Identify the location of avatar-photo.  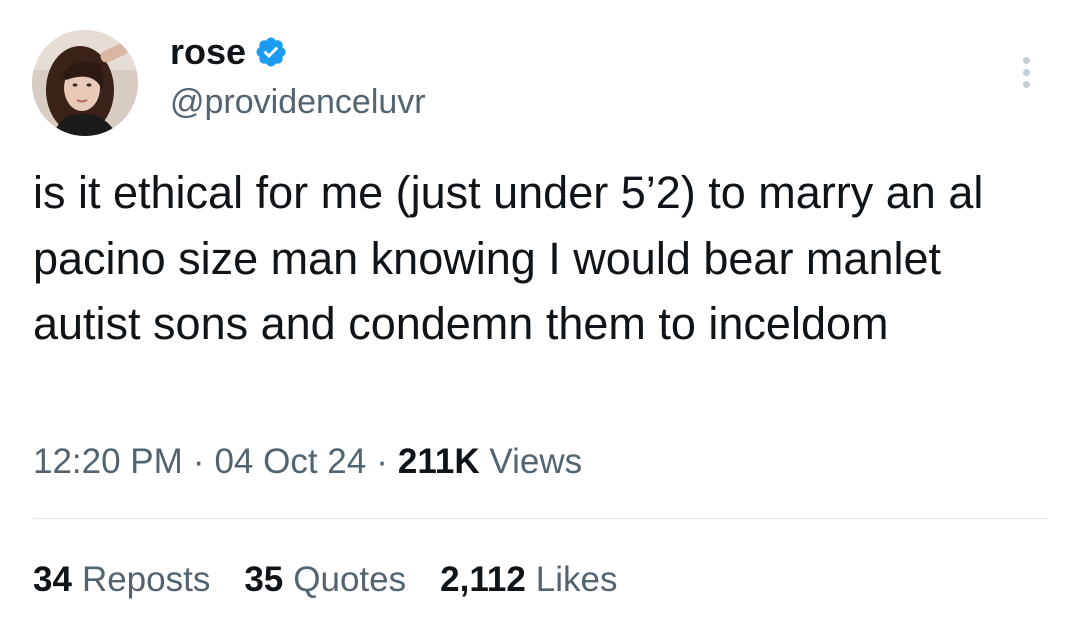
(85, 83).